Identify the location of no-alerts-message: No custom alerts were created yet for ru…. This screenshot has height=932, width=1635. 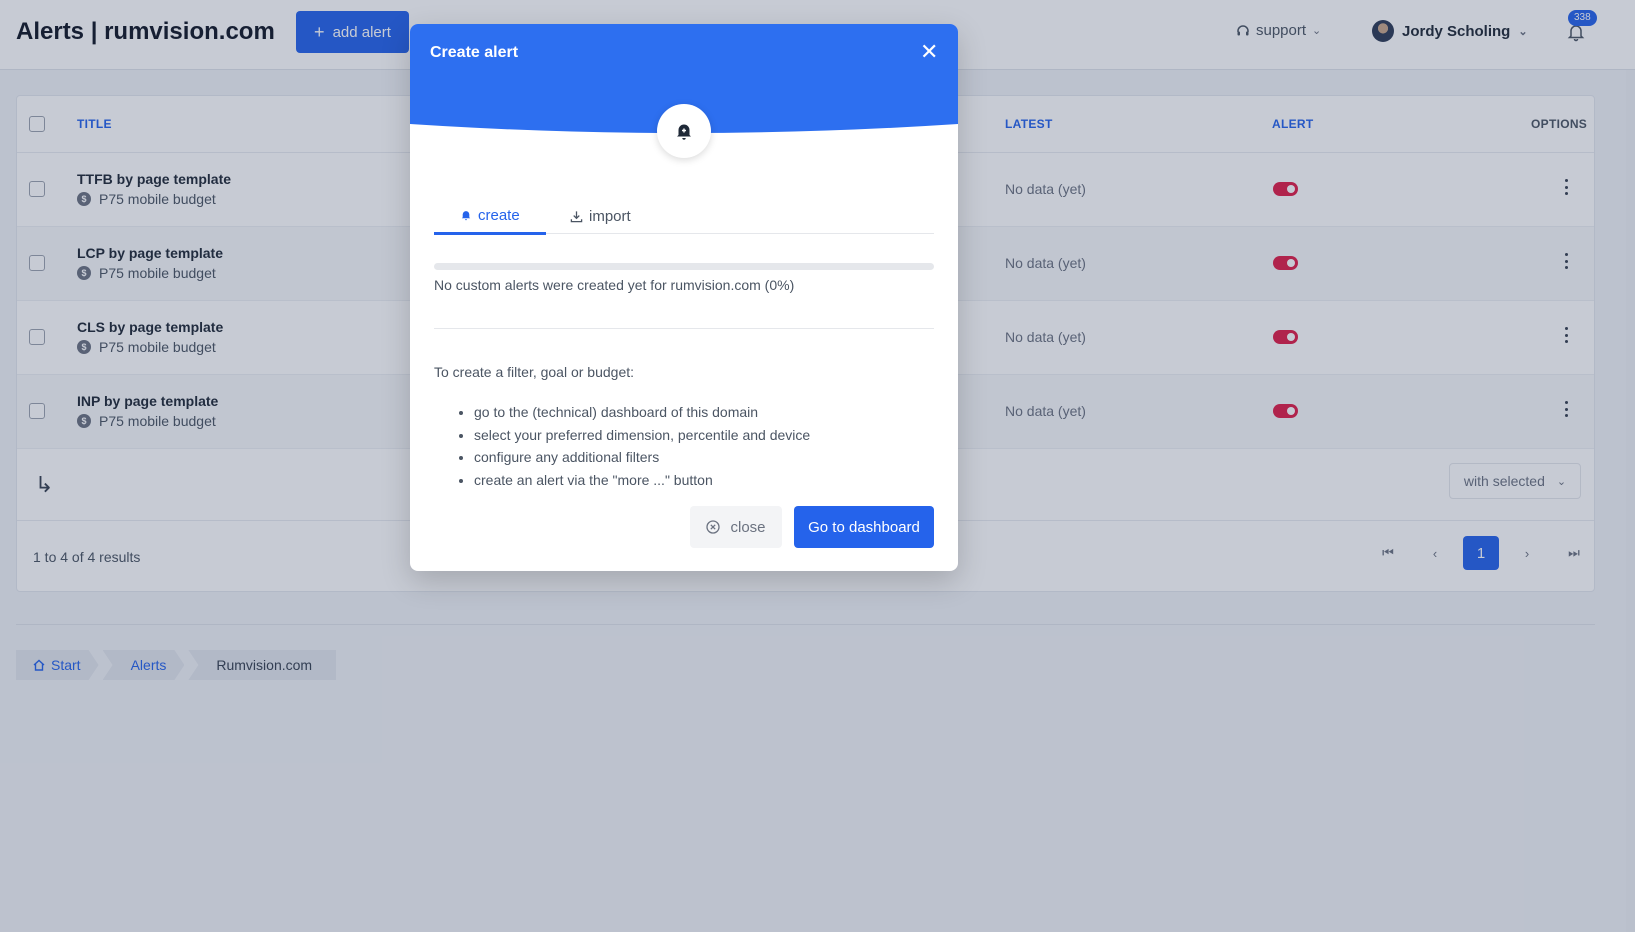
(614, 285).